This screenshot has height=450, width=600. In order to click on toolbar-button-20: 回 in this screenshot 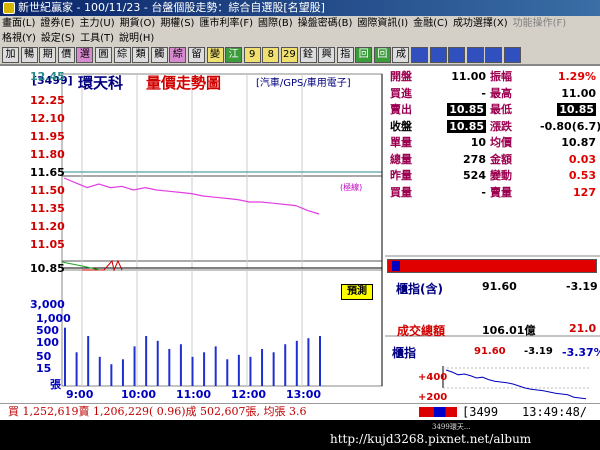, I will do `click(382, 55)`.